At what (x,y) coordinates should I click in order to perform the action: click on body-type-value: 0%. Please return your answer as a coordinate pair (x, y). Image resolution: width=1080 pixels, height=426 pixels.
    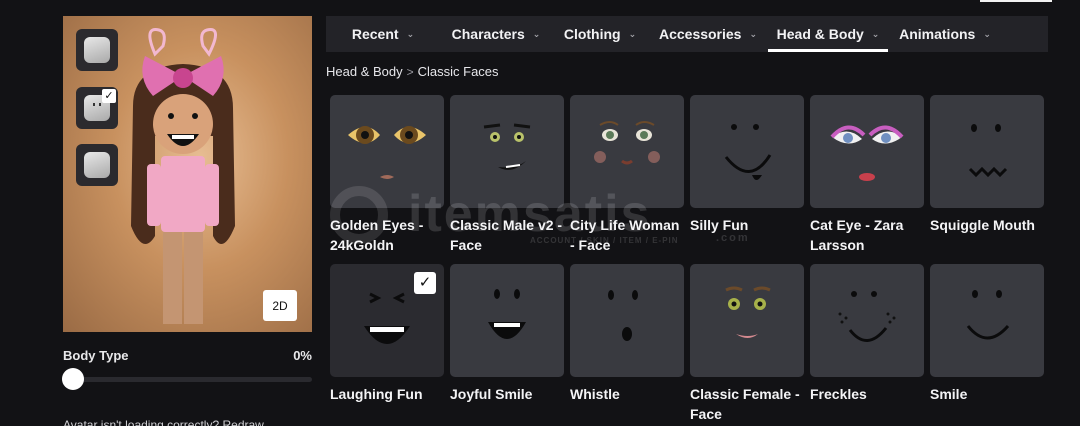
    Looking at the image, I should click on (302, 355).